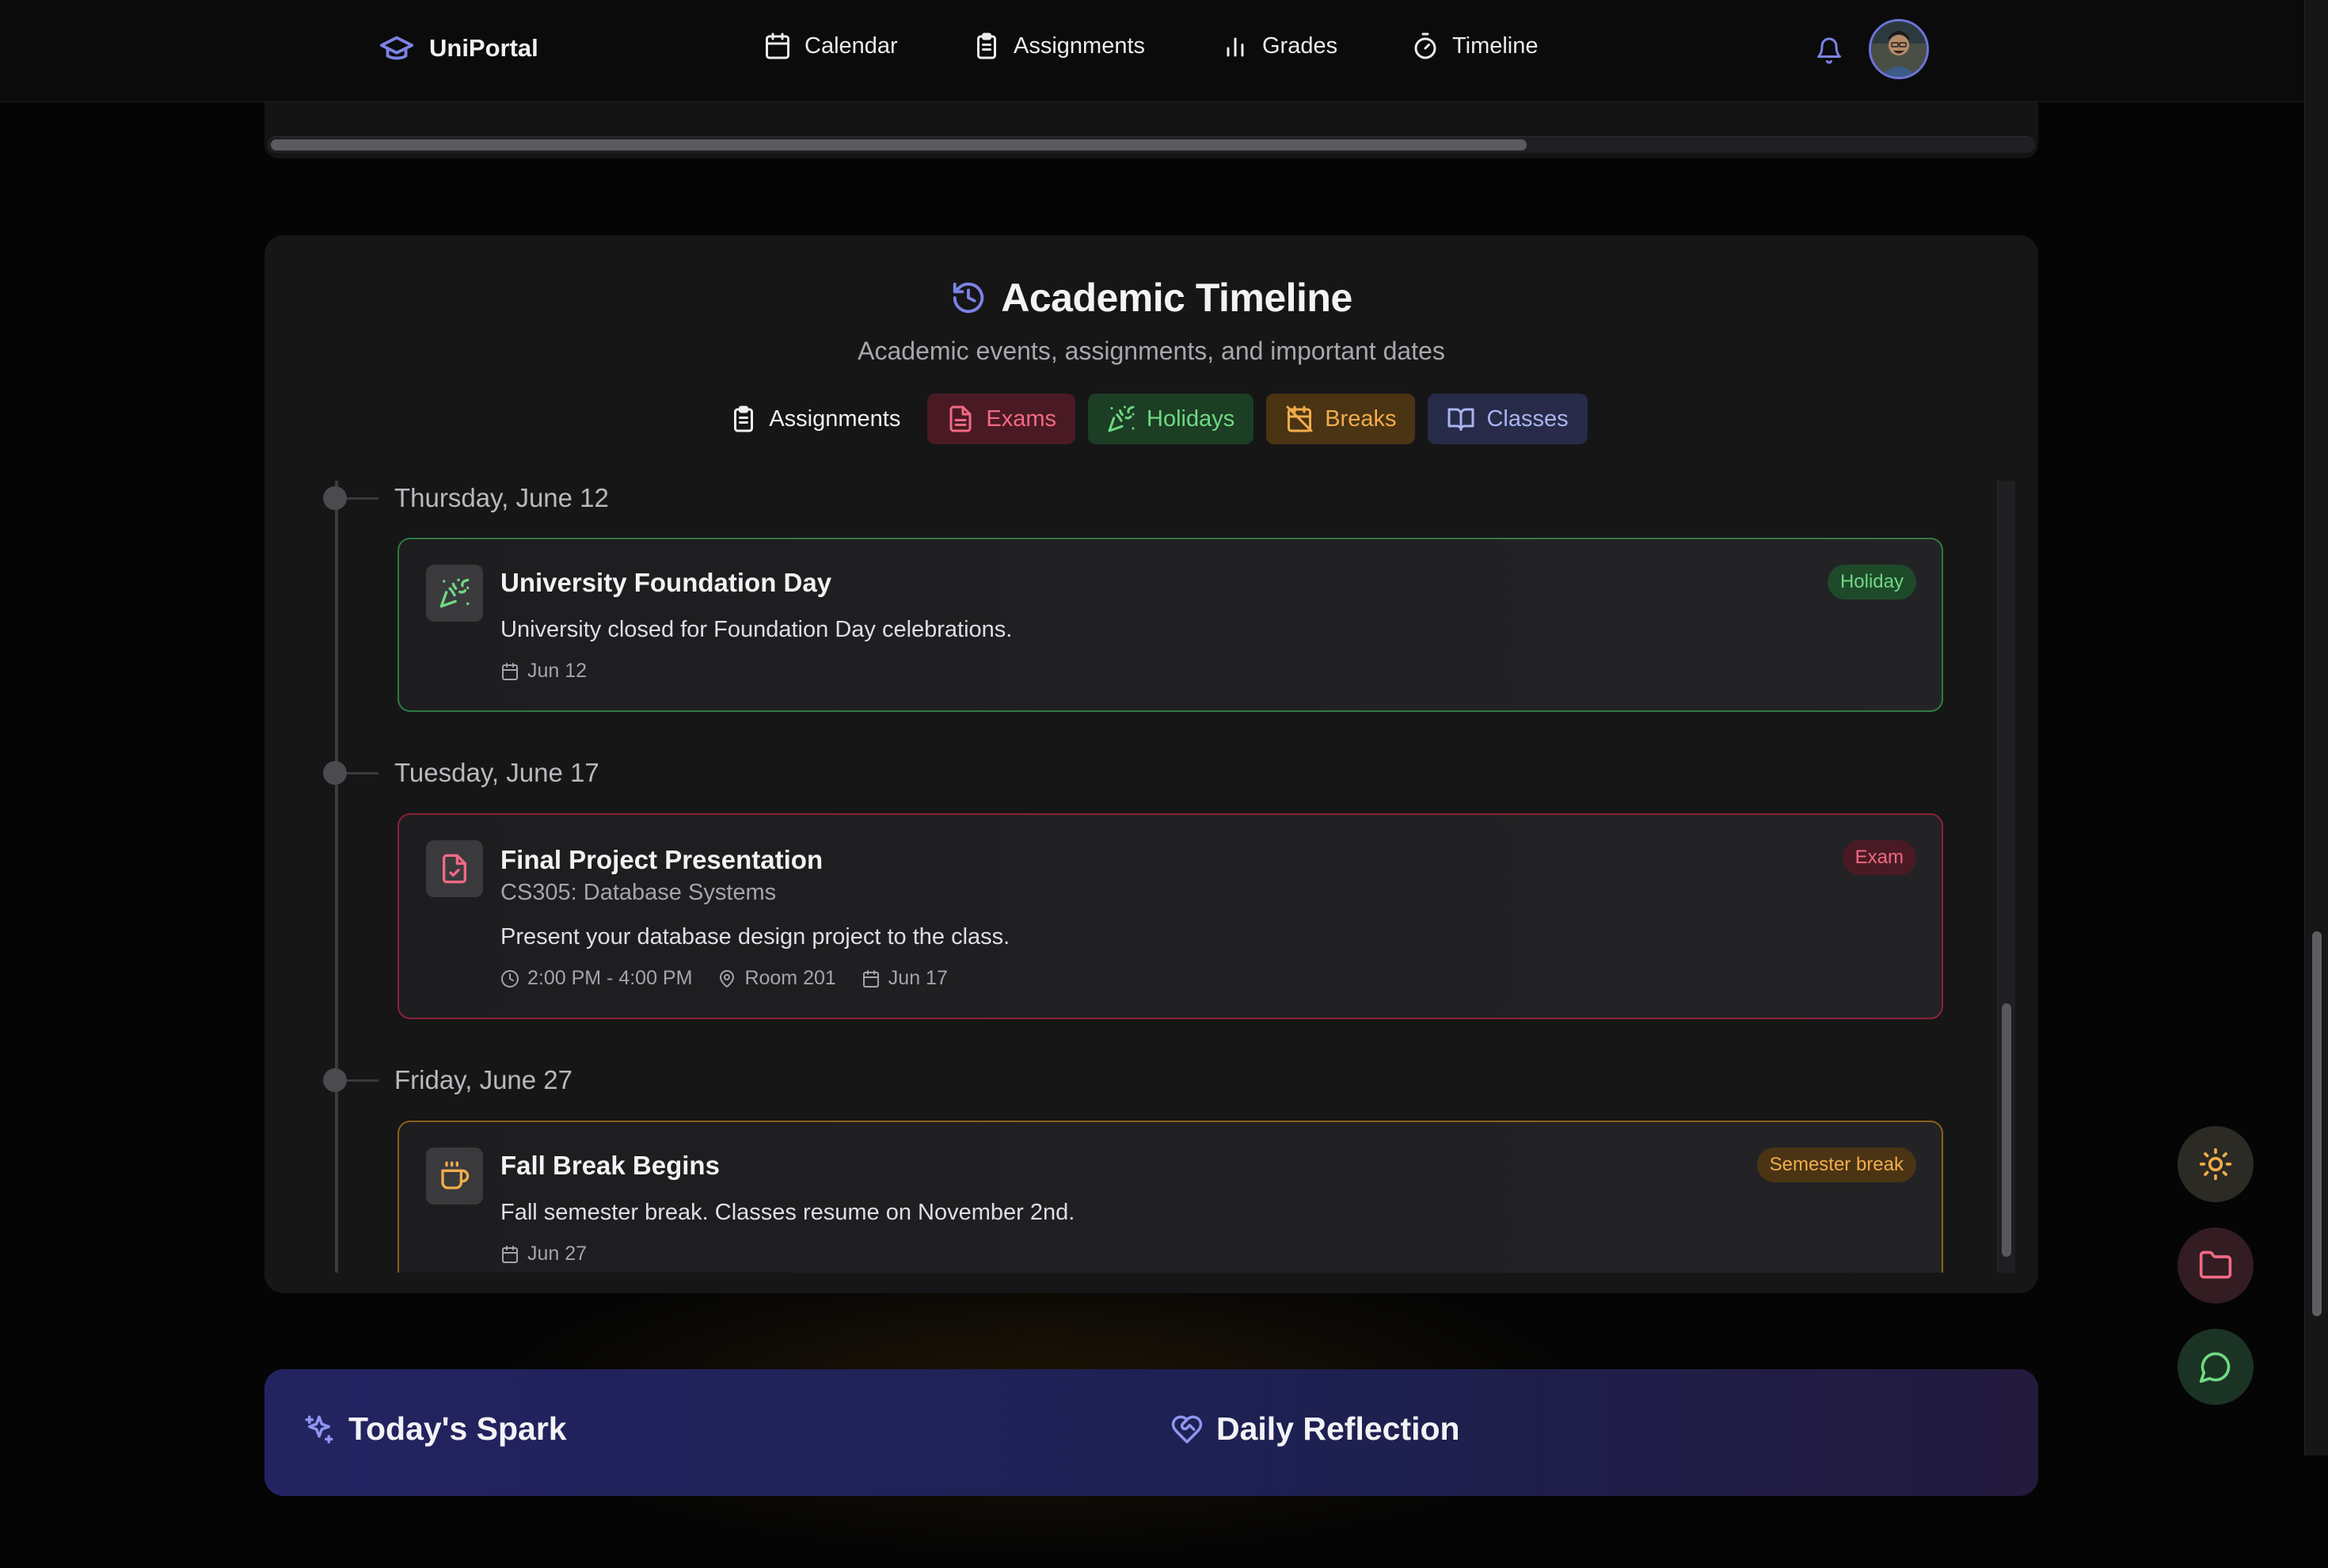 The image size is (2328, 1568). What do you see at coordinates (1299, 419) in the screenshot?
I see `calendar-off-icon` at bounding box center [1299, 419].